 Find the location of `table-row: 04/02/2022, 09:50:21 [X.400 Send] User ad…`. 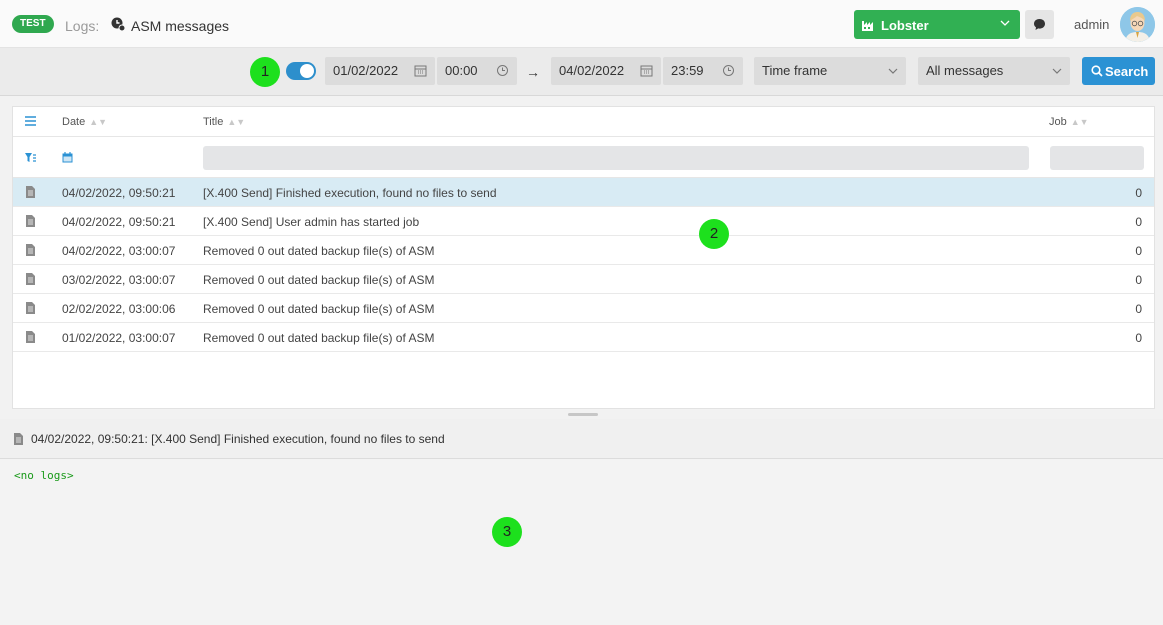

table-row: 04/02/2022, 09:50:21 [X.400 Send] User ad… is located at coordinates (583, 221).